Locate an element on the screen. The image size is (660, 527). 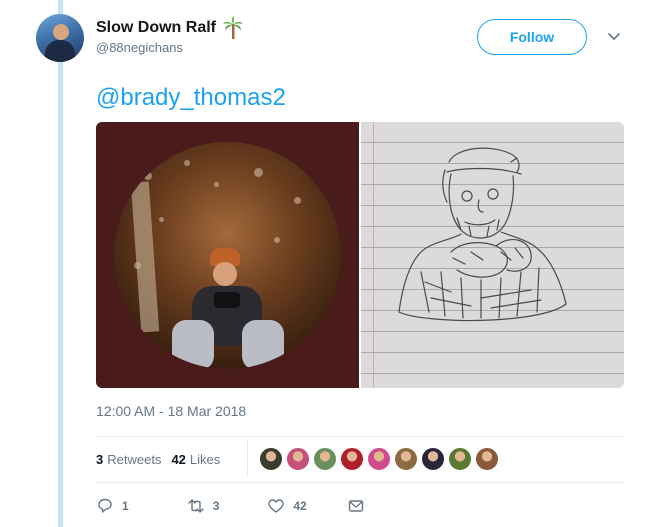
retweet-button: 3 is located at coordinates (203, 506).